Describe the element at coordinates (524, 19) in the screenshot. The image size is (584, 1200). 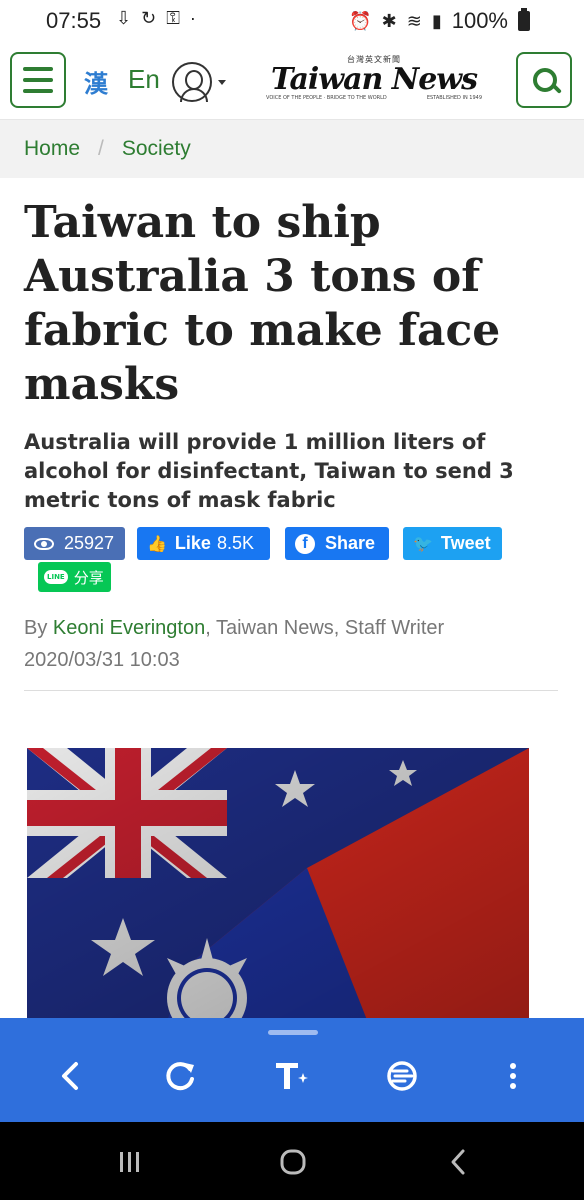
I see `battery-icon` at that location.